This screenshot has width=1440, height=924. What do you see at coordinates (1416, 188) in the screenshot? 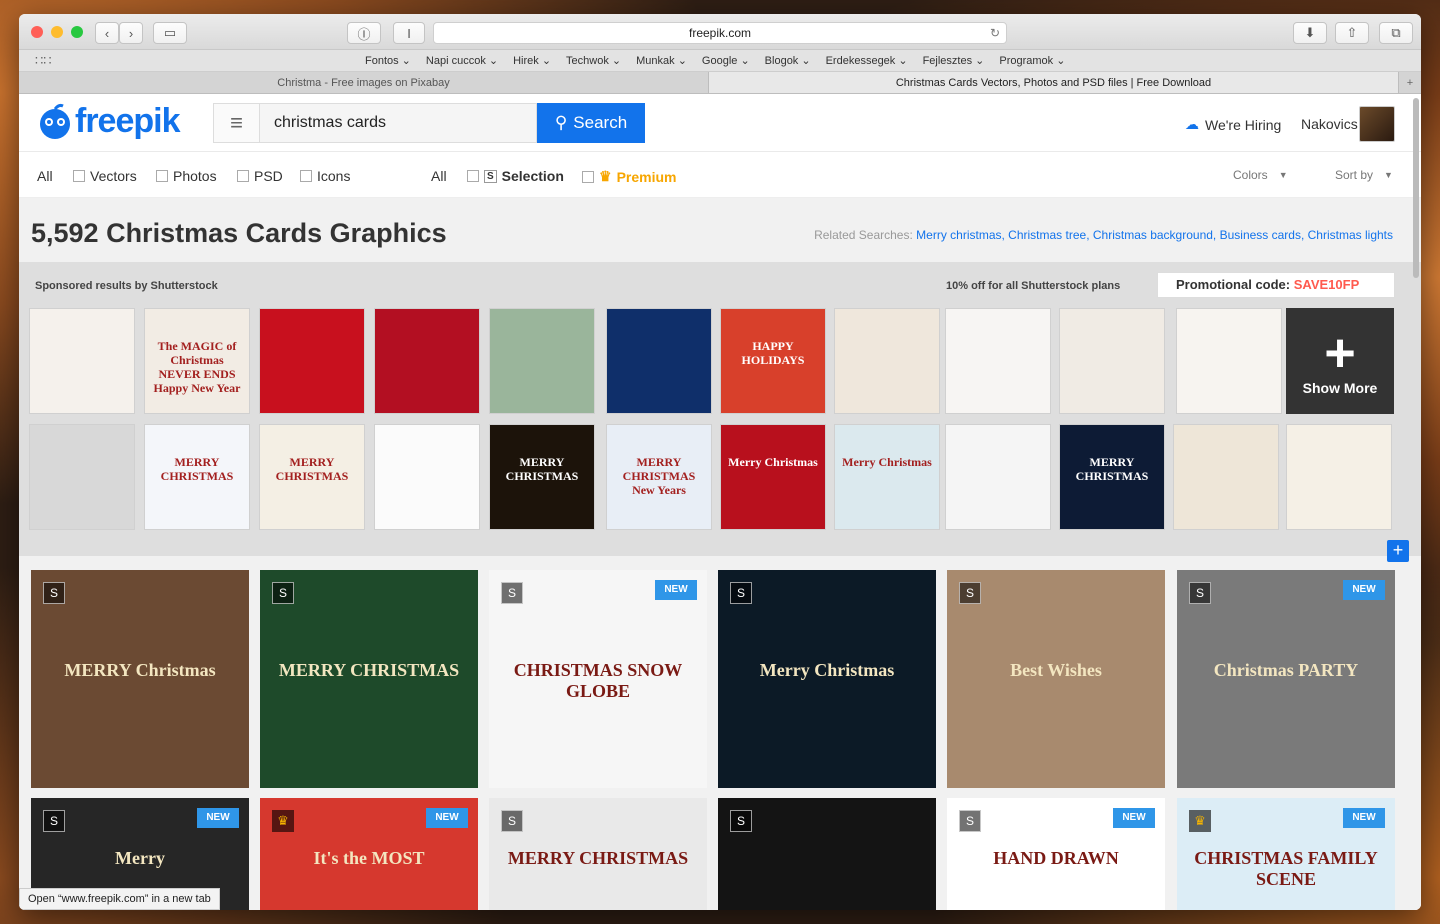
I see `scrollbar` at bounding box center [1416, 188].